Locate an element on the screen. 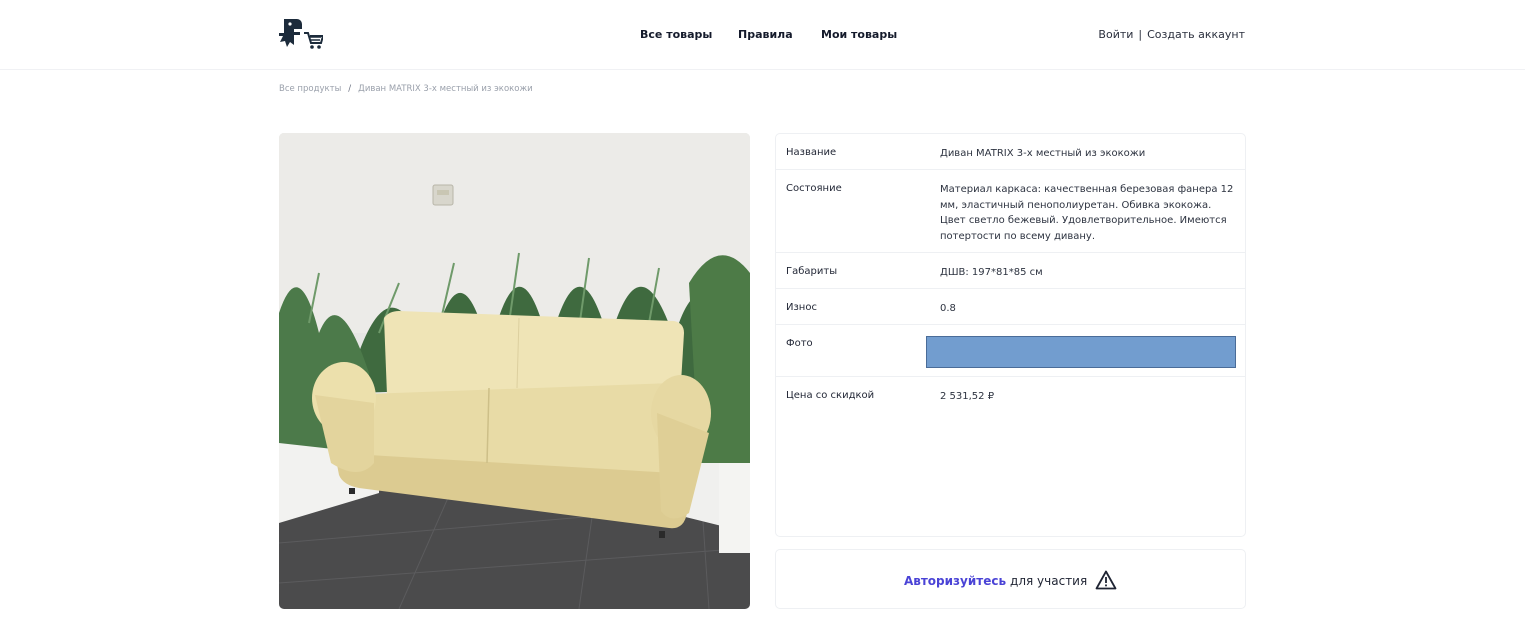  detail-label: Габариты is located at coordinates (812, 271).